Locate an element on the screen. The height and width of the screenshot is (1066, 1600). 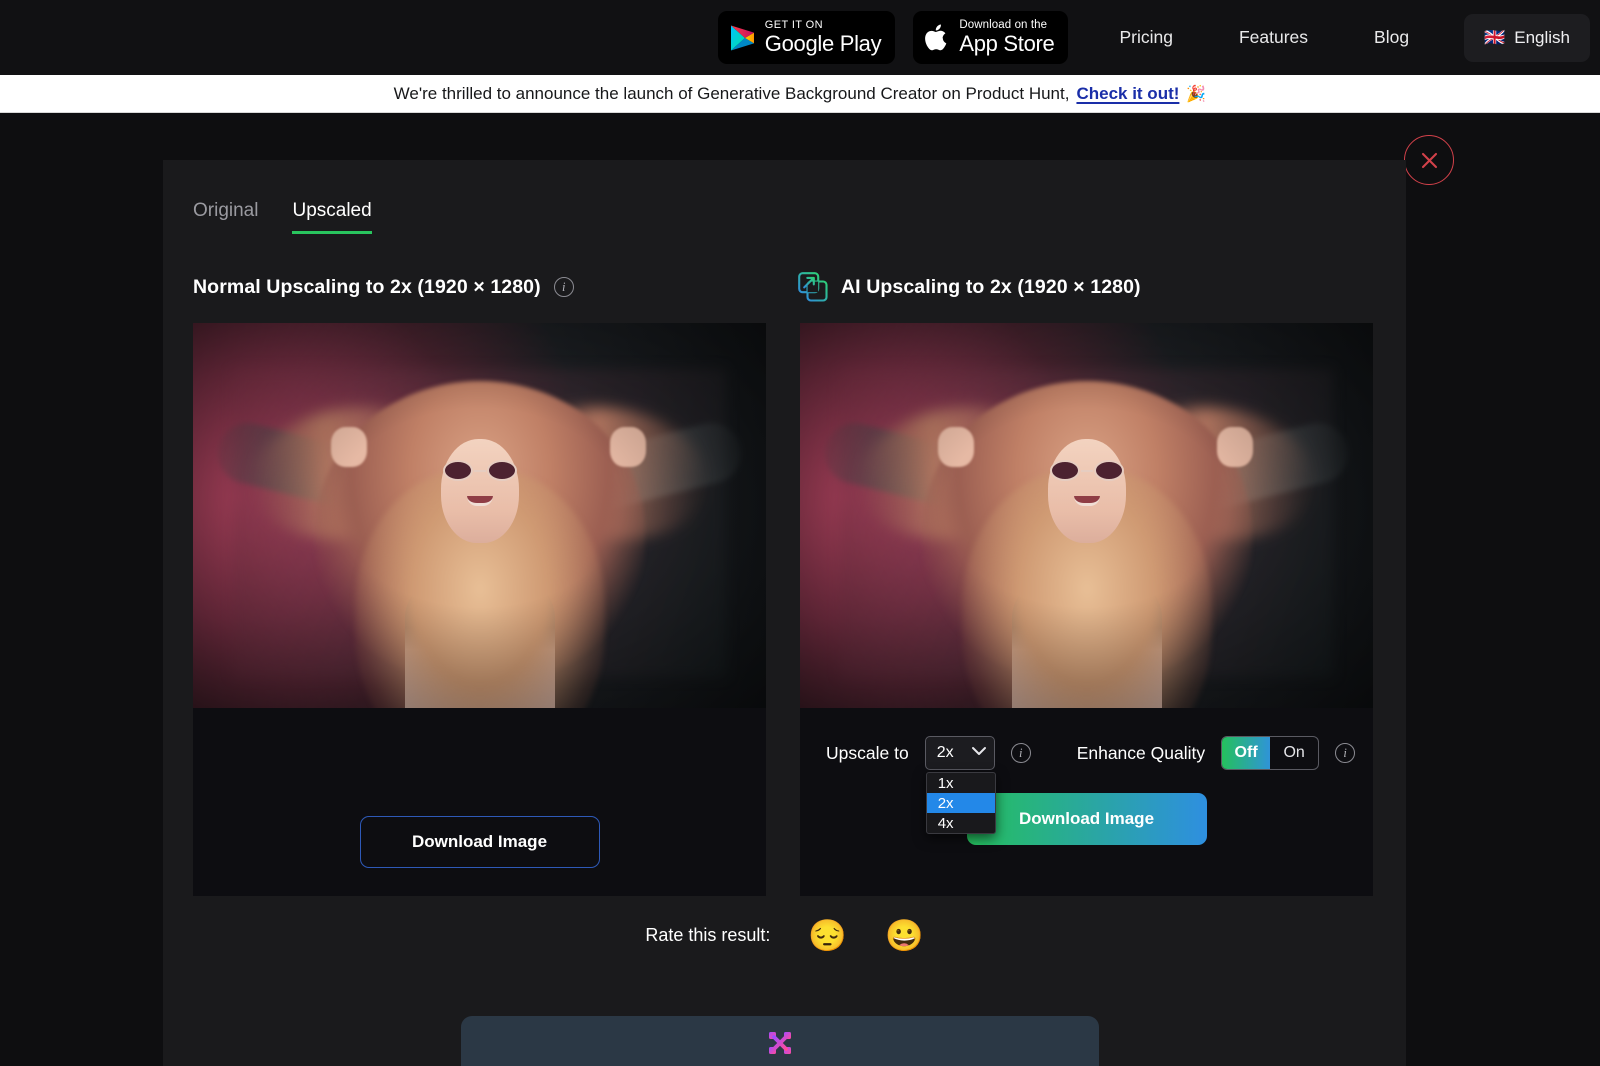
app-store-button: Download on the App Store is located at coordinates (991, 37).